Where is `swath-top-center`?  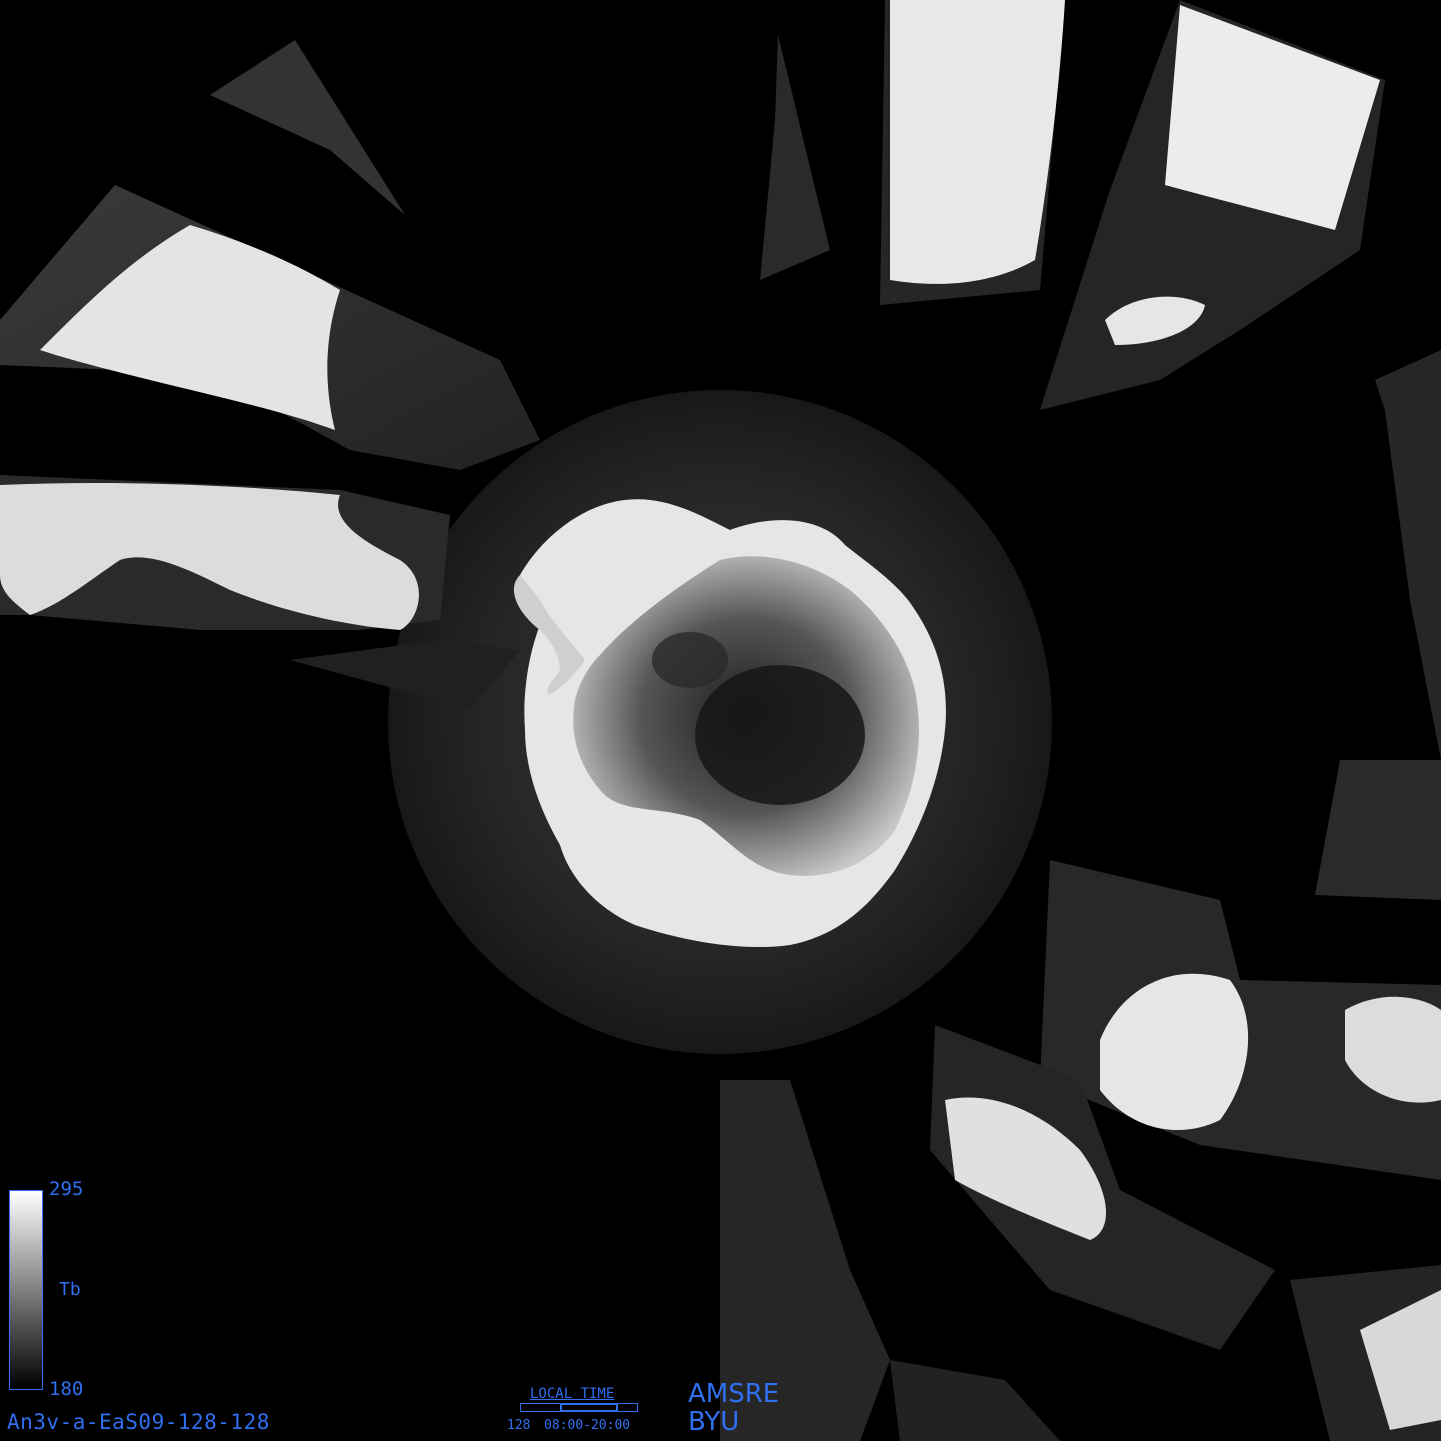 swath-top-center is located at coordinates (795, 157).